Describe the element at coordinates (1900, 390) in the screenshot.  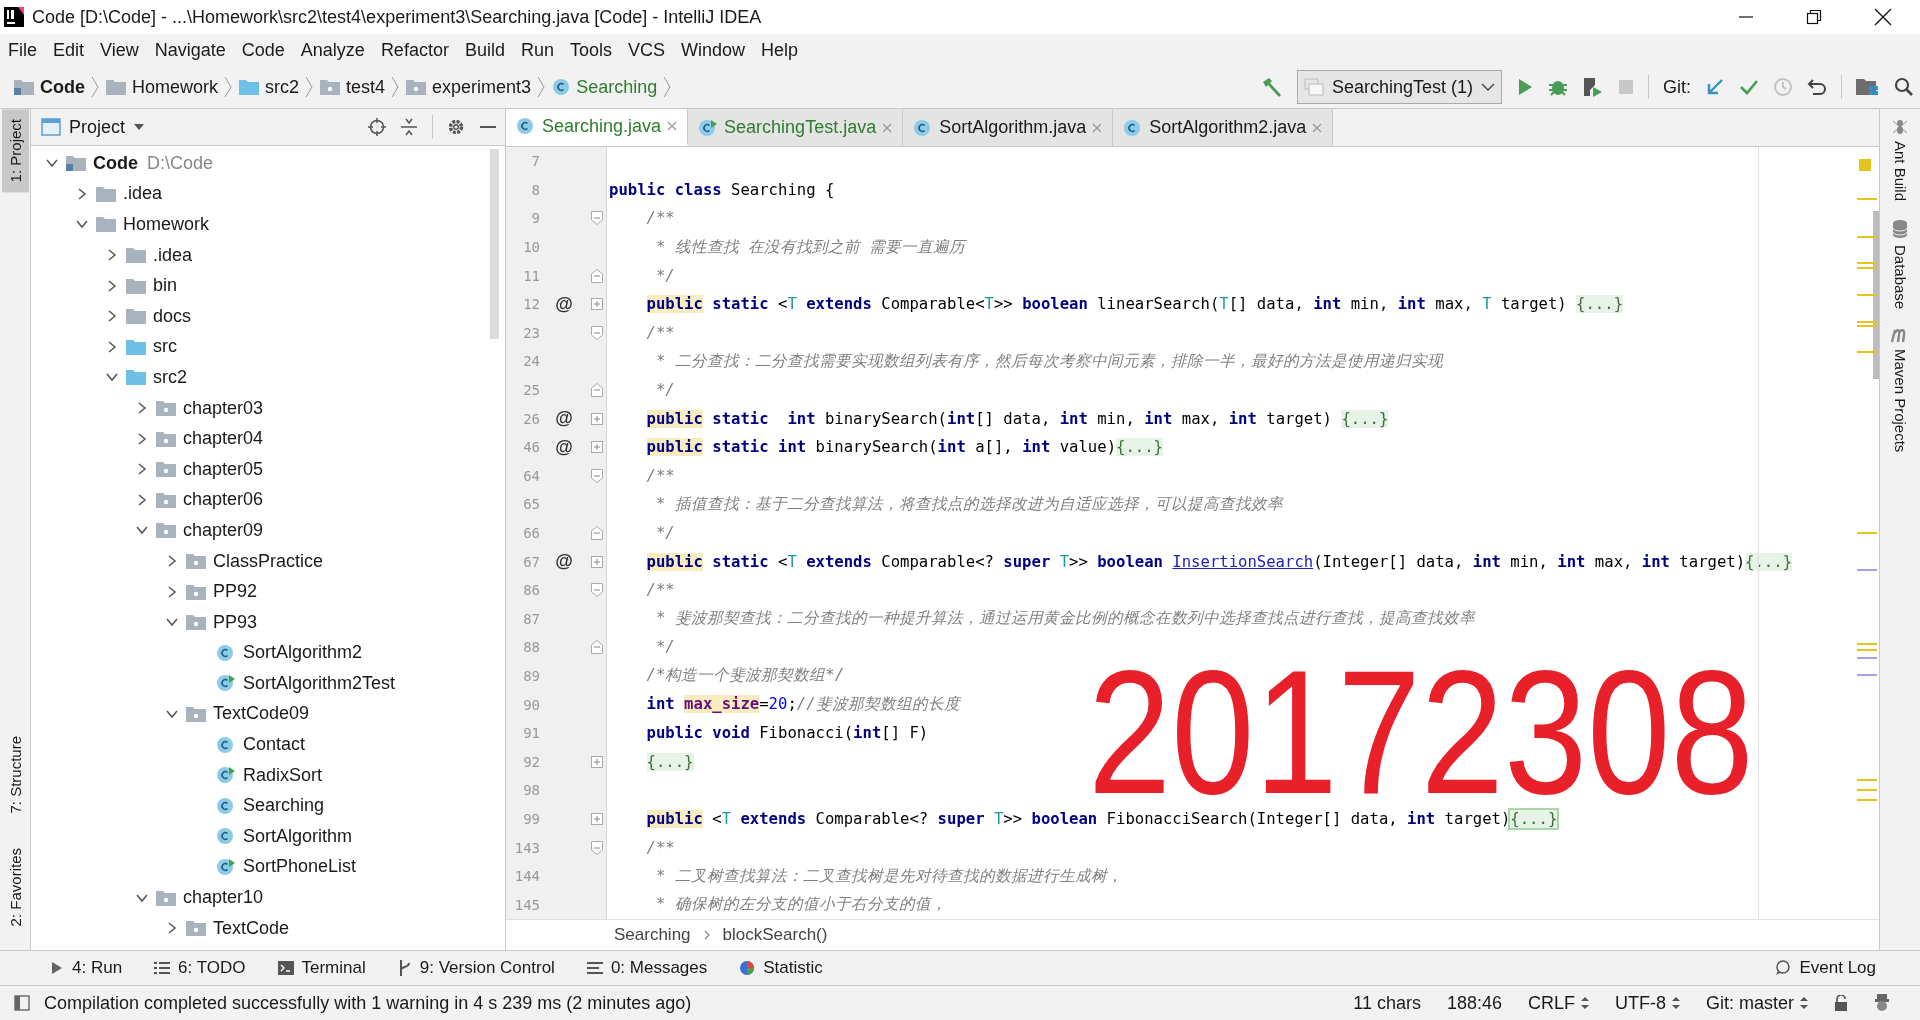
I see `tool-window-tab: Maven Projects` at that location.